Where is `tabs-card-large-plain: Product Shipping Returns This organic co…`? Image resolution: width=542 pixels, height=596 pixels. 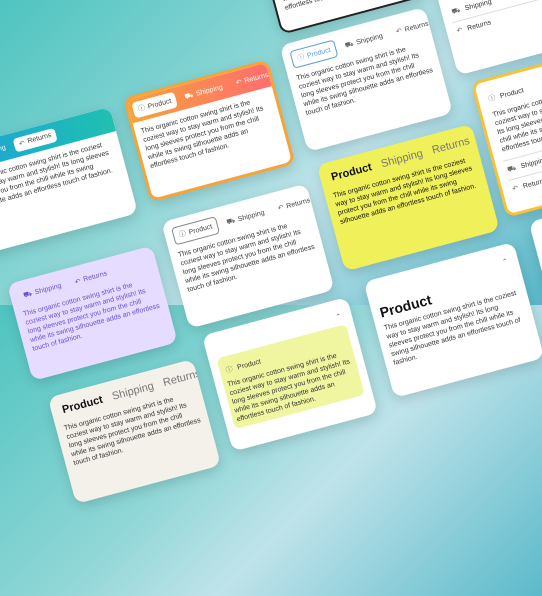 tabs-card-large-plain: Product Shipping Returns This organic co… is located at coordinates (134, 431).